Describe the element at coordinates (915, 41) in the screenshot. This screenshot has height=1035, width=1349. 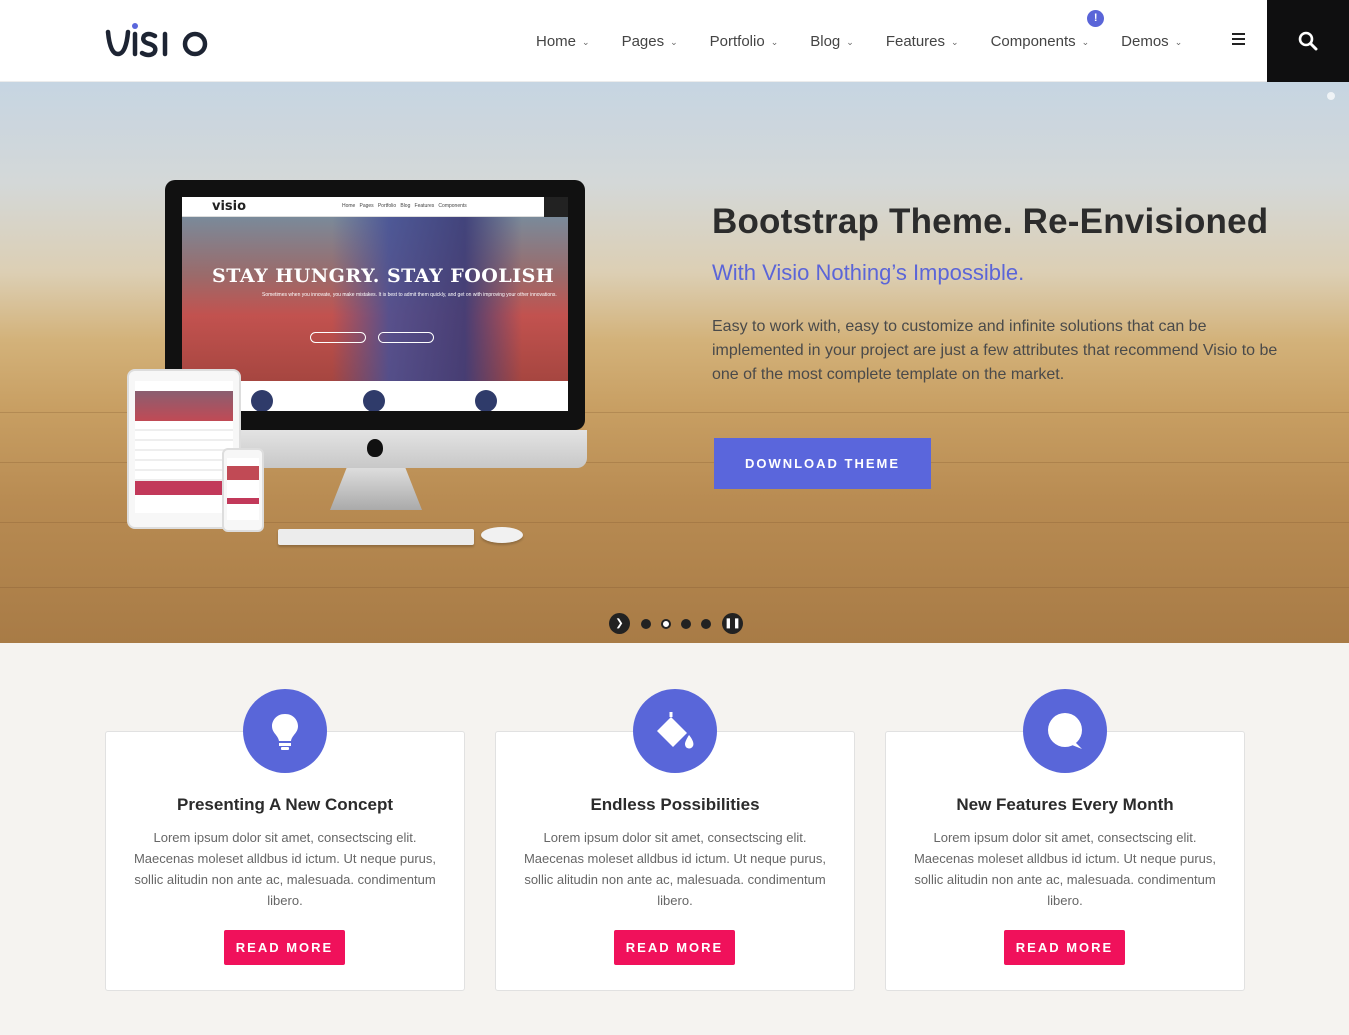
I see `nav-features-label: Features` at that location.